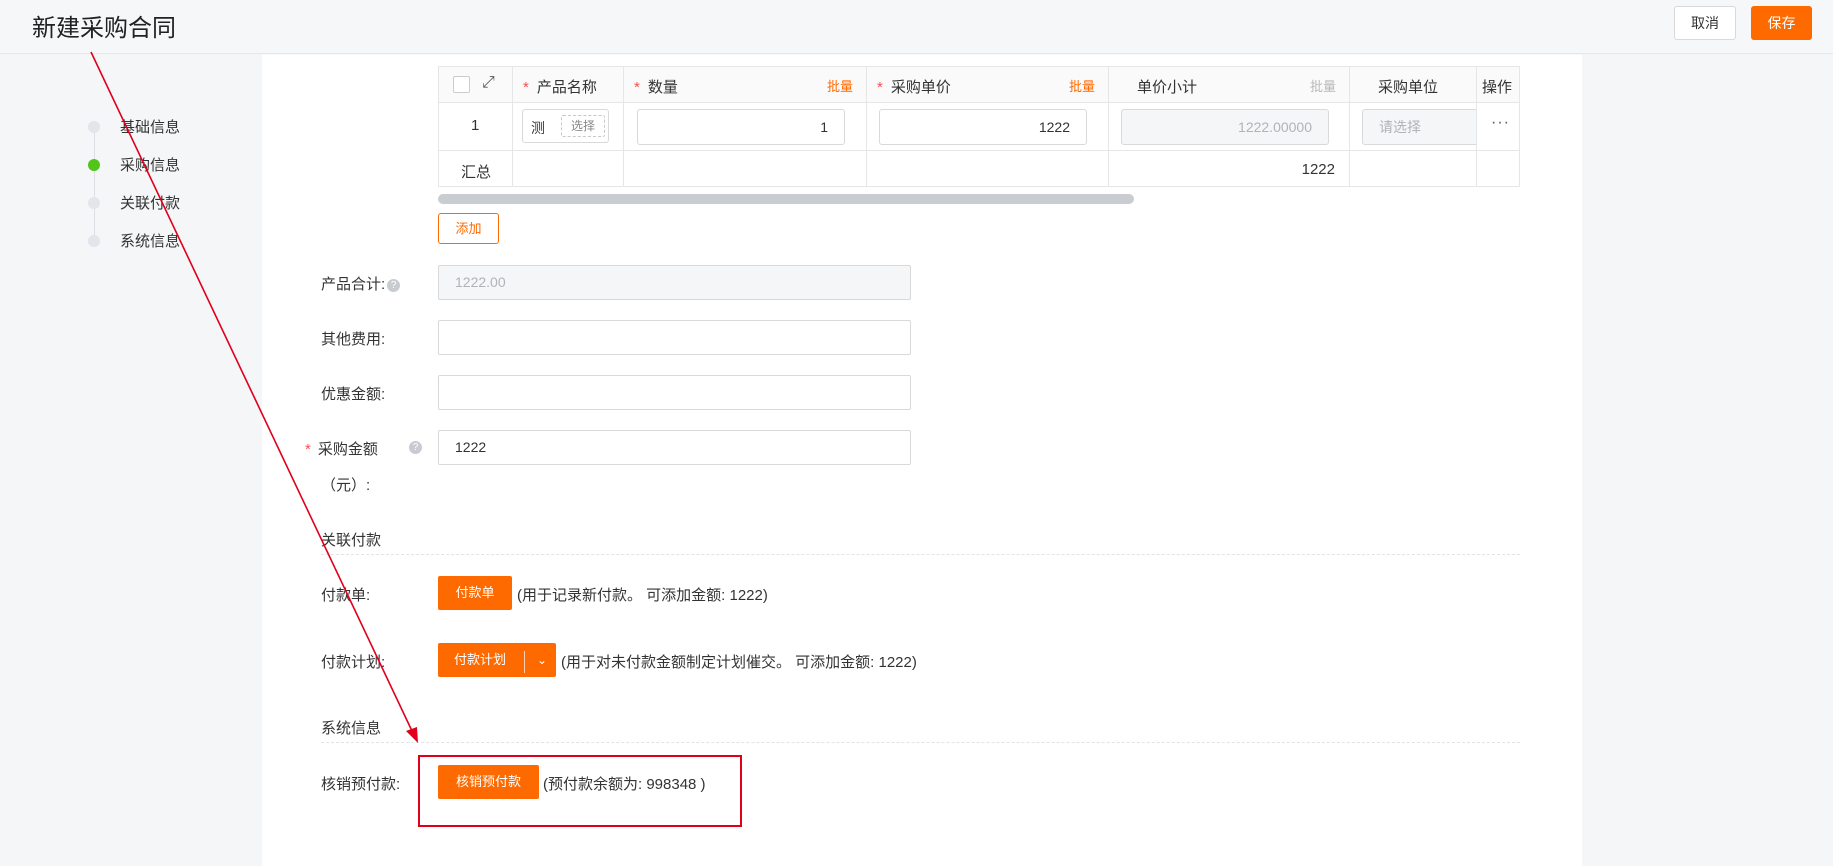  I want to click on expand-icon: ⤢, so click(488, 83).